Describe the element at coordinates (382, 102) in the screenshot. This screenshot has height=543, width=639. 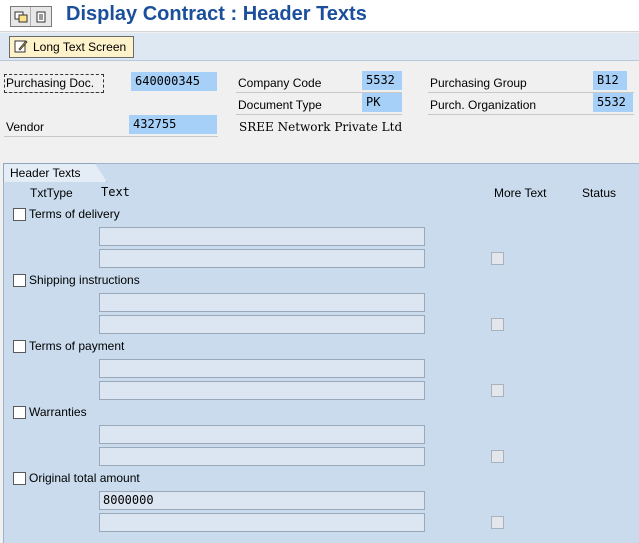
I see `document-type-field: PK` at that location.